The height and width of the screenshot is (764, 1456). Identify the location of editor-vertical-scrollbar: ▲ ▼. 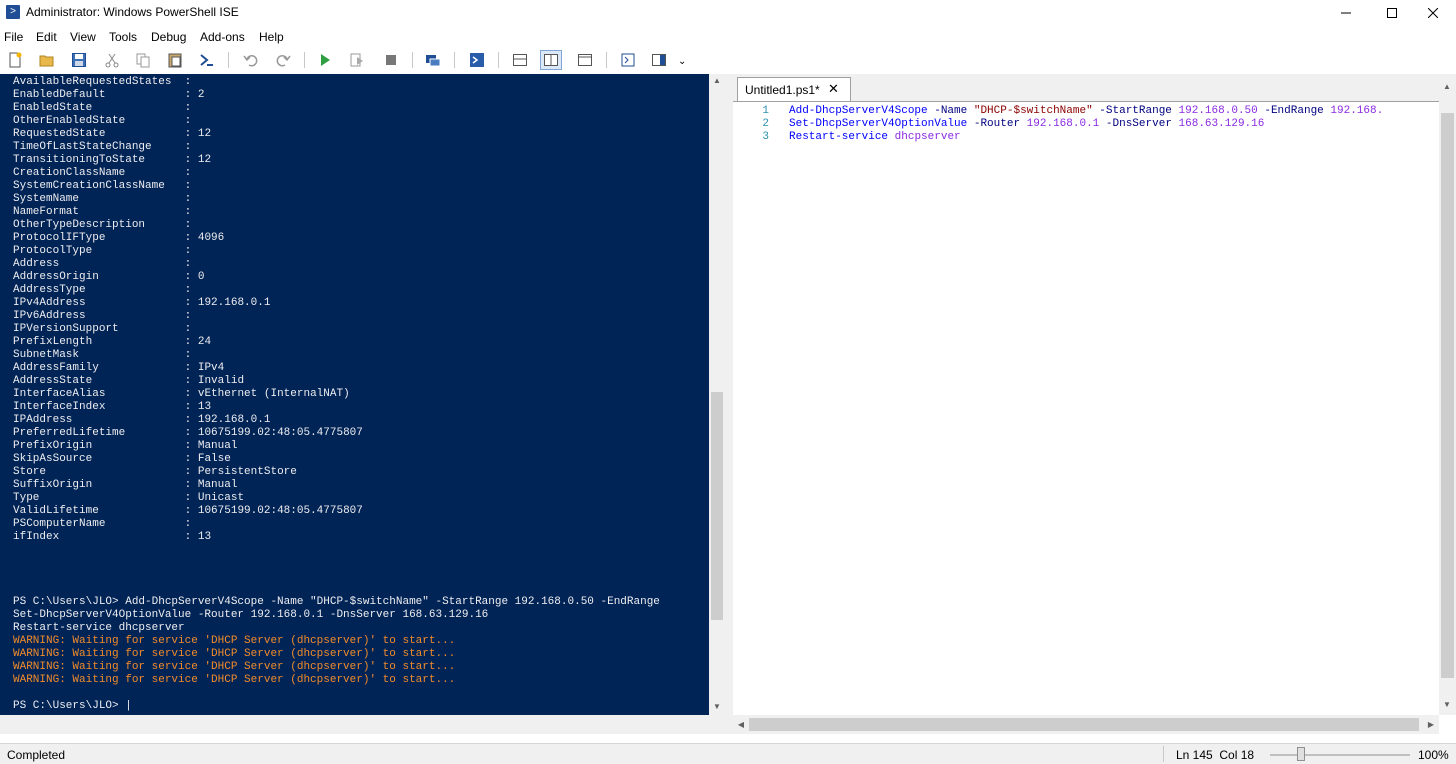
(1447, 397).